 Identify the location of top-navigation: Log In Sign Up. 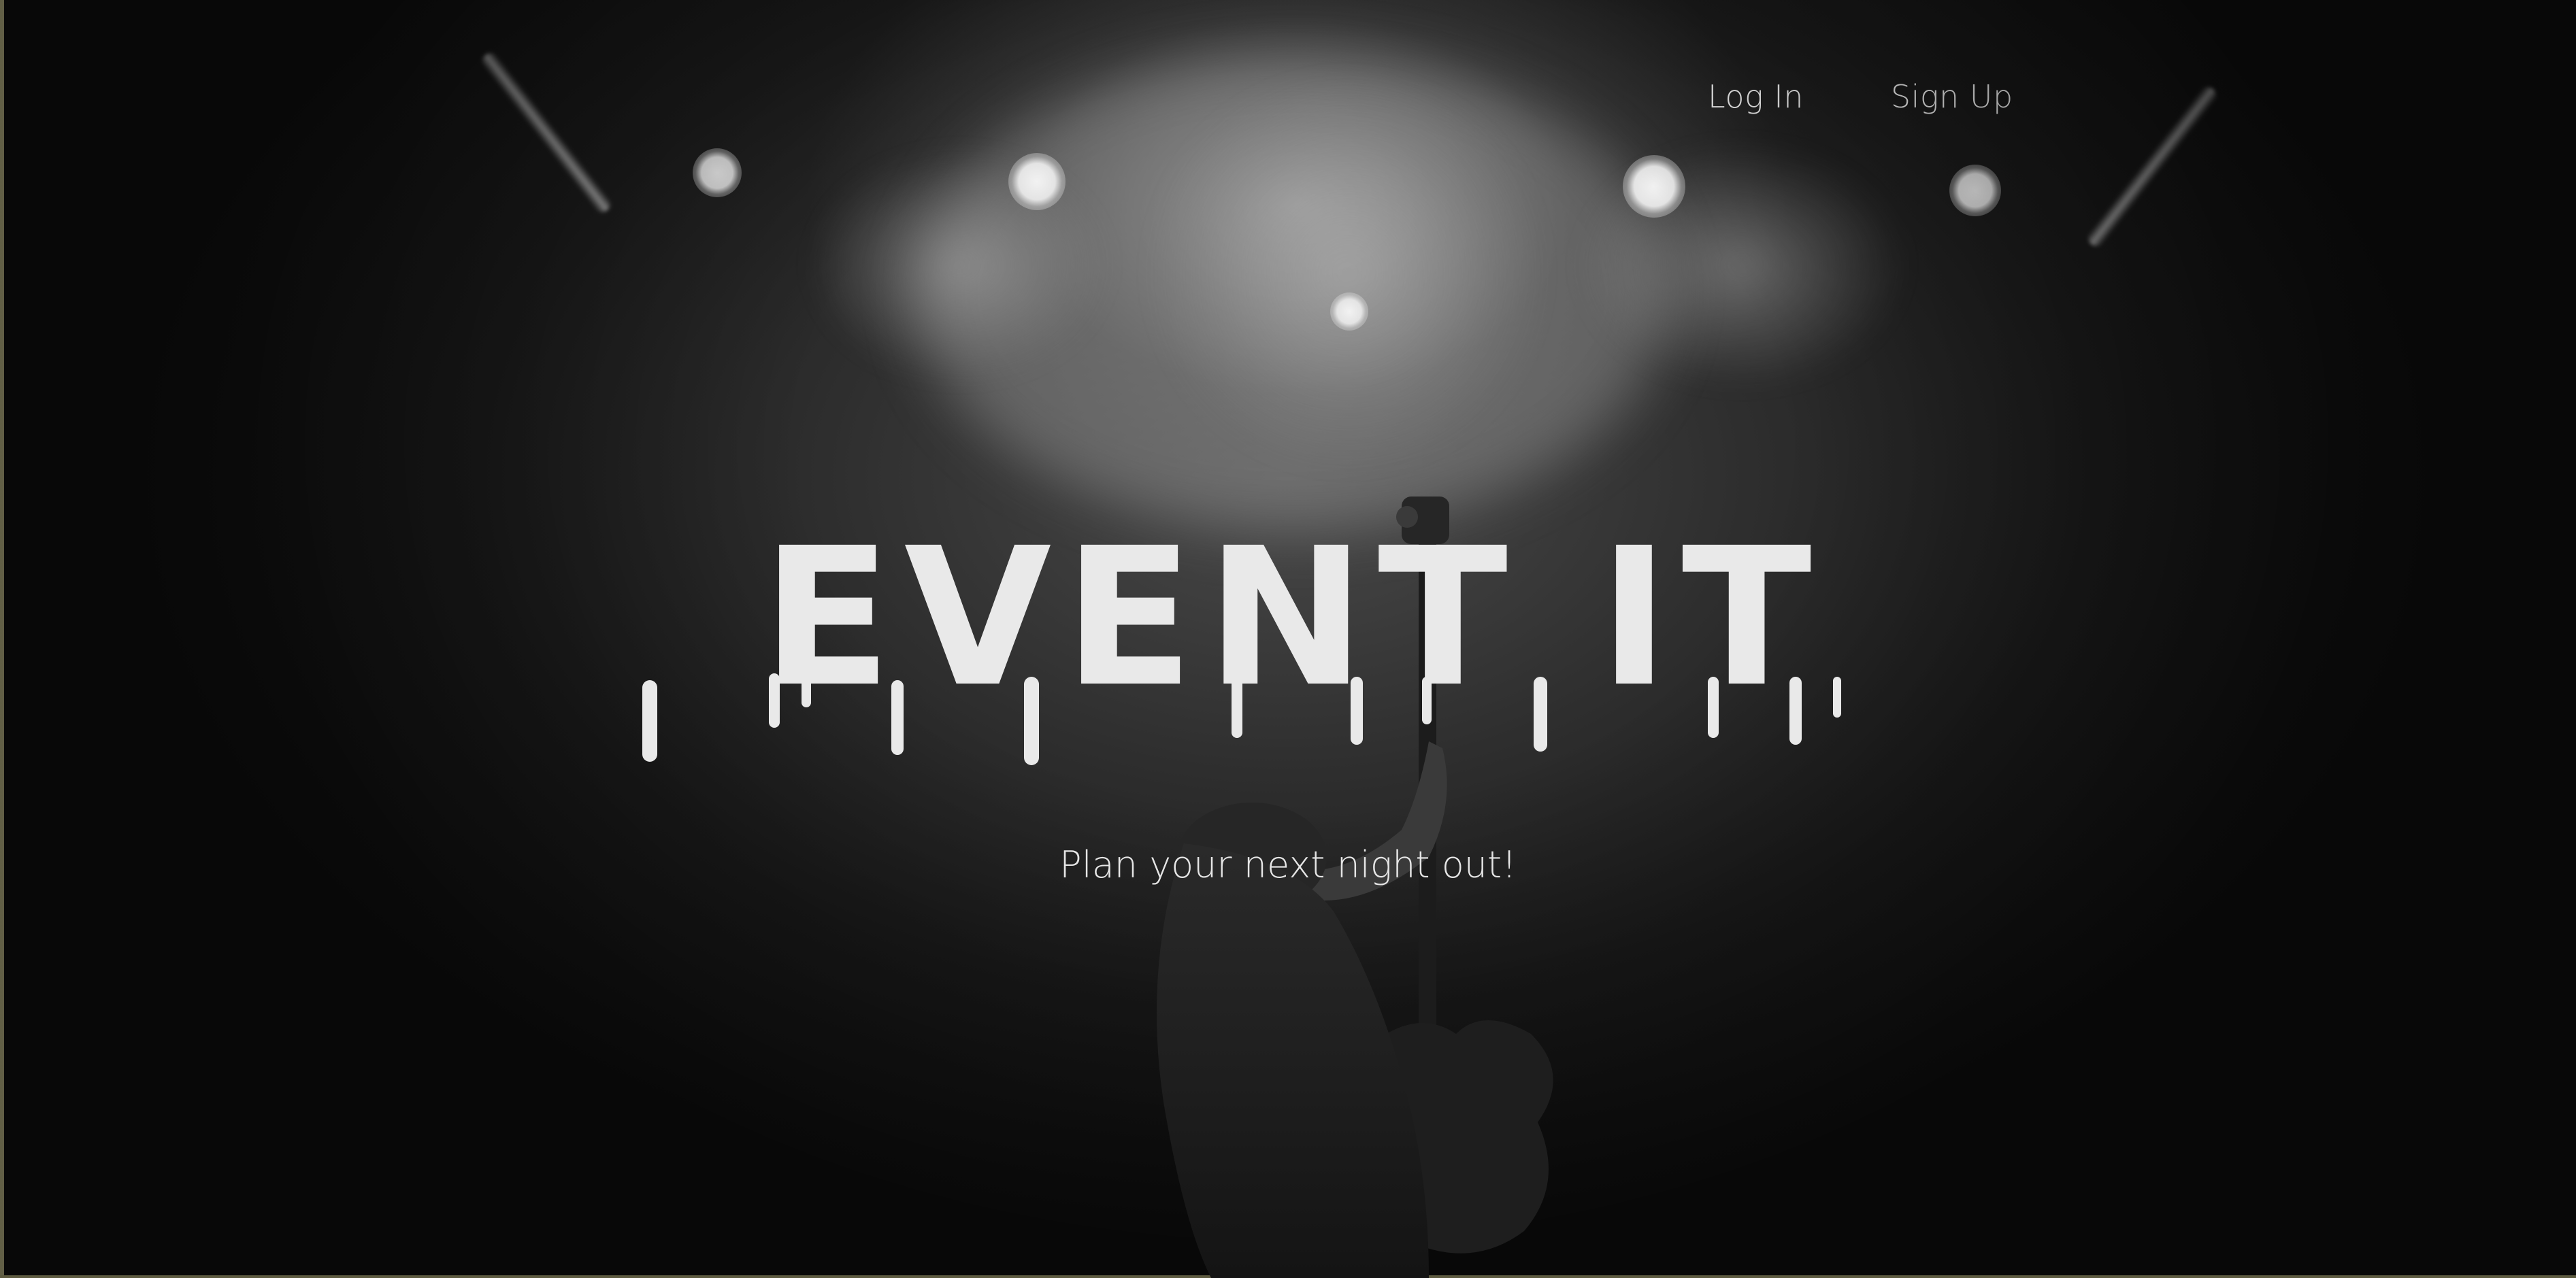
(1860, 96).